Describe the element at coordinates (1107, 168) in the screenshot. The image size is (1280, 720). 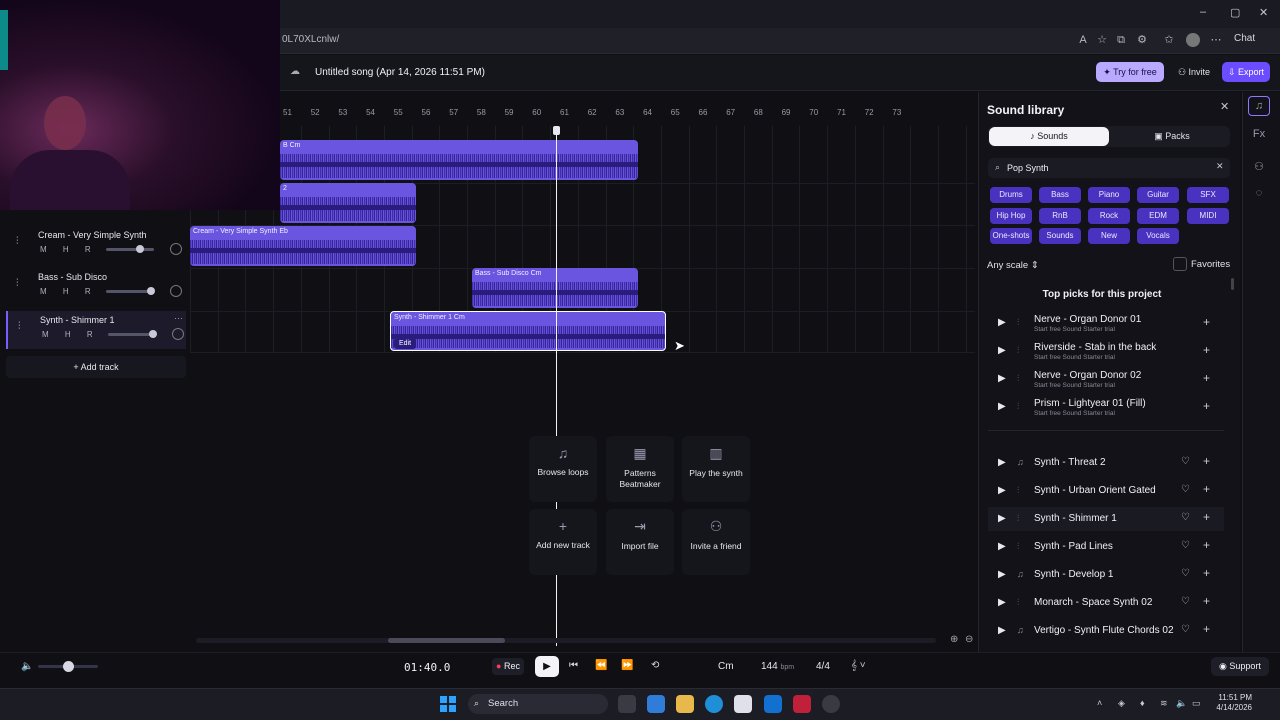
I see `library-search-input` at that location.